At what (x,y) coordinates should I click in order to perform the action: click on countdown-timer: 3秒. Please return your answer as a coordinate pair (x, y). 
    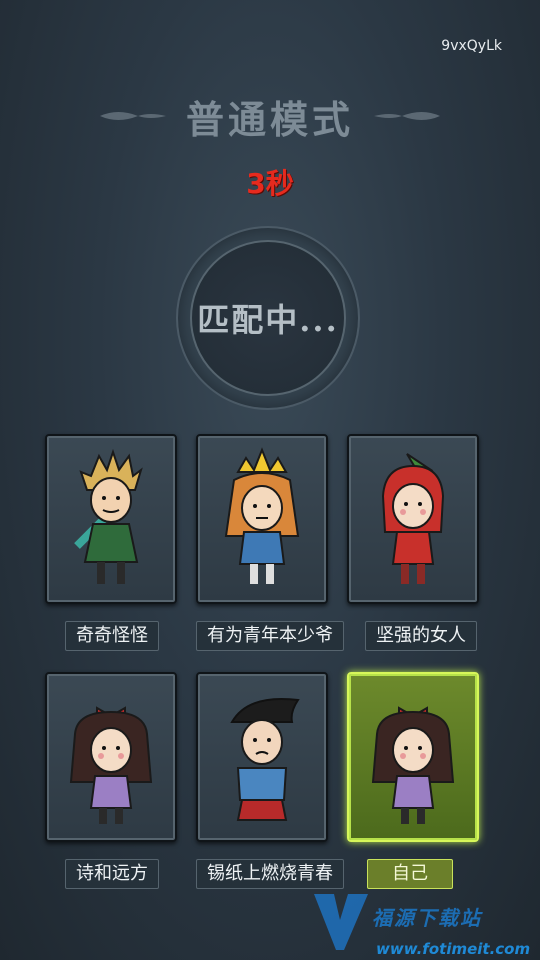
    Looking at the image, I should click on (270, 183).